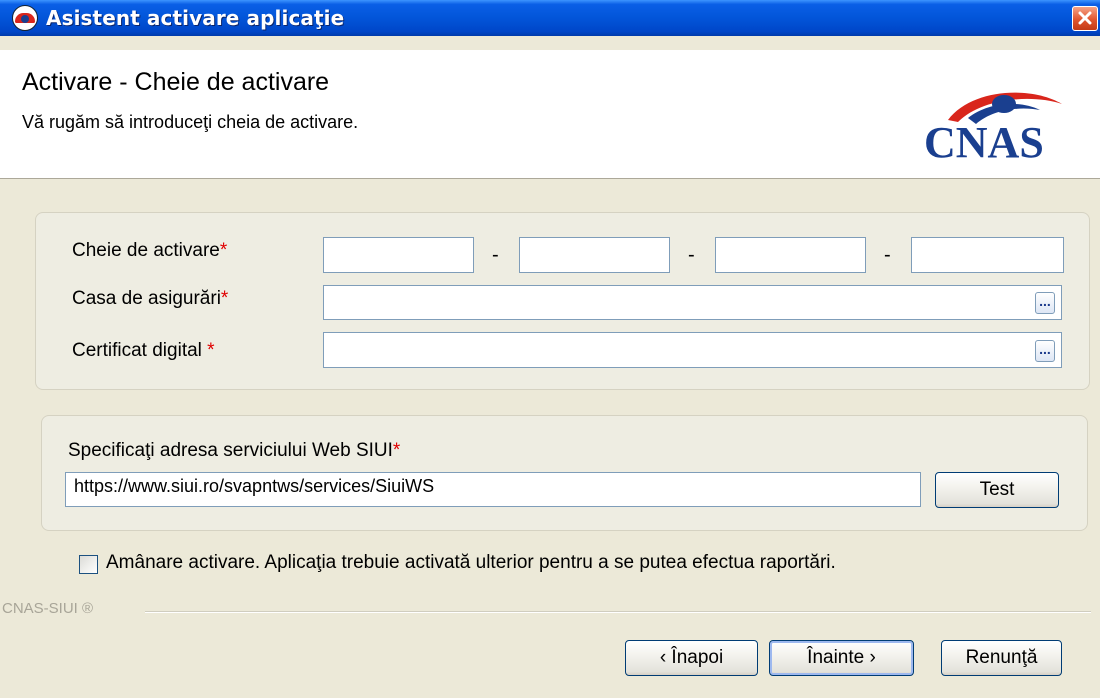 The height and width of the screenshot is (698, 1100). What do you see at coordinates (691, 658) in the screenshot?
I see `back-button: ‹ Înapoi` at bounding box center [691, 658].